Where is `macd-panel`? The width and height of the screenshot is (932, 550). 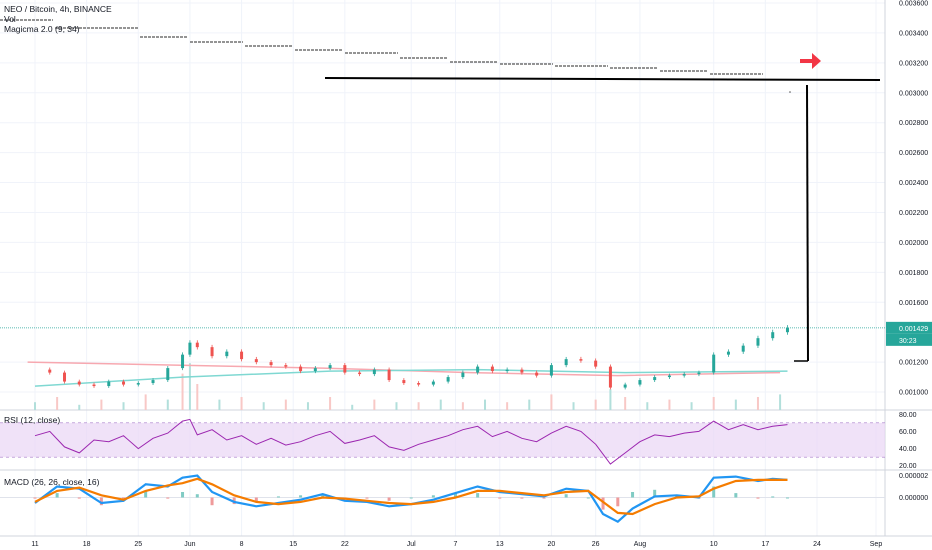 macd-panel is located at coordinates (442, 499).